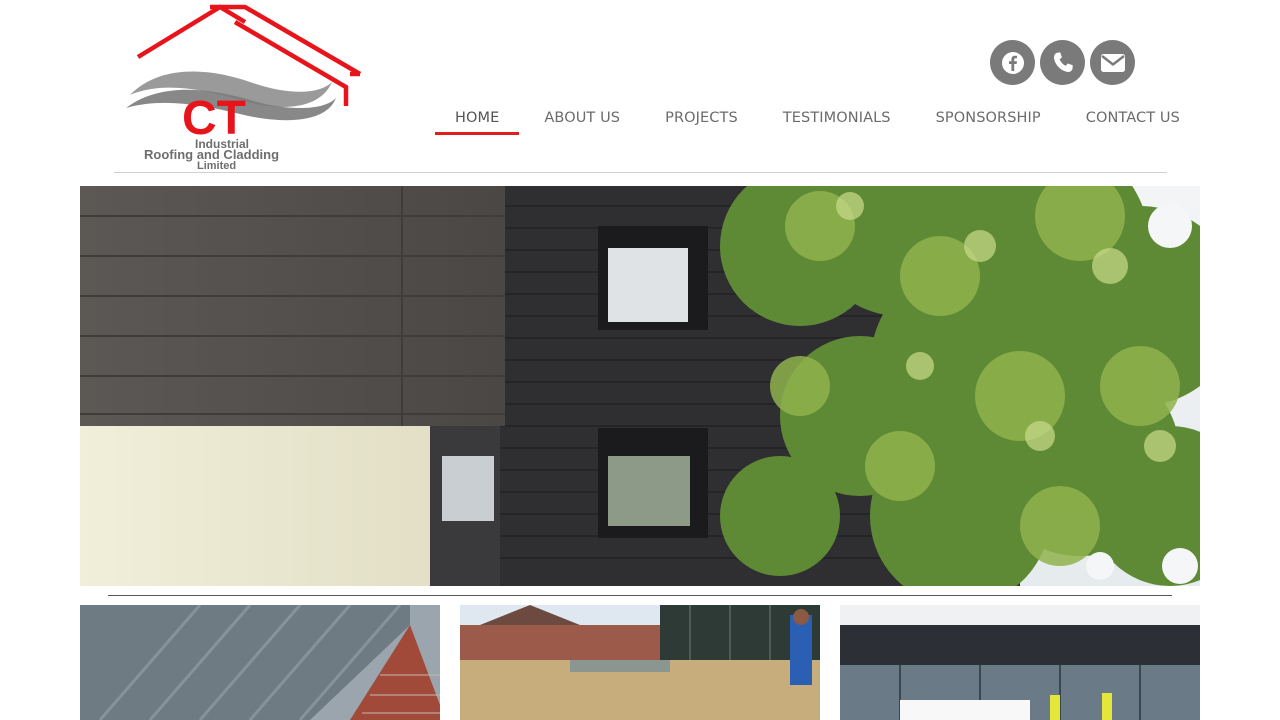 The height and width of the screenshot is (720, 1280). I want to click on header-divider, so click(640, 172).